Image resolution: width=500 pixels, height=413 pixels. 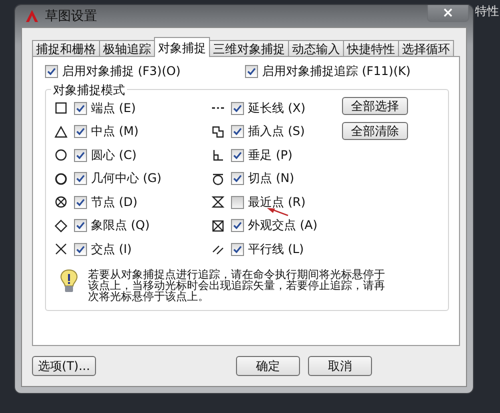 What do you see at coordinates (218, 179) in the screenshot?
I see `tangent-circle-icon` at bounding box center [218, 179].